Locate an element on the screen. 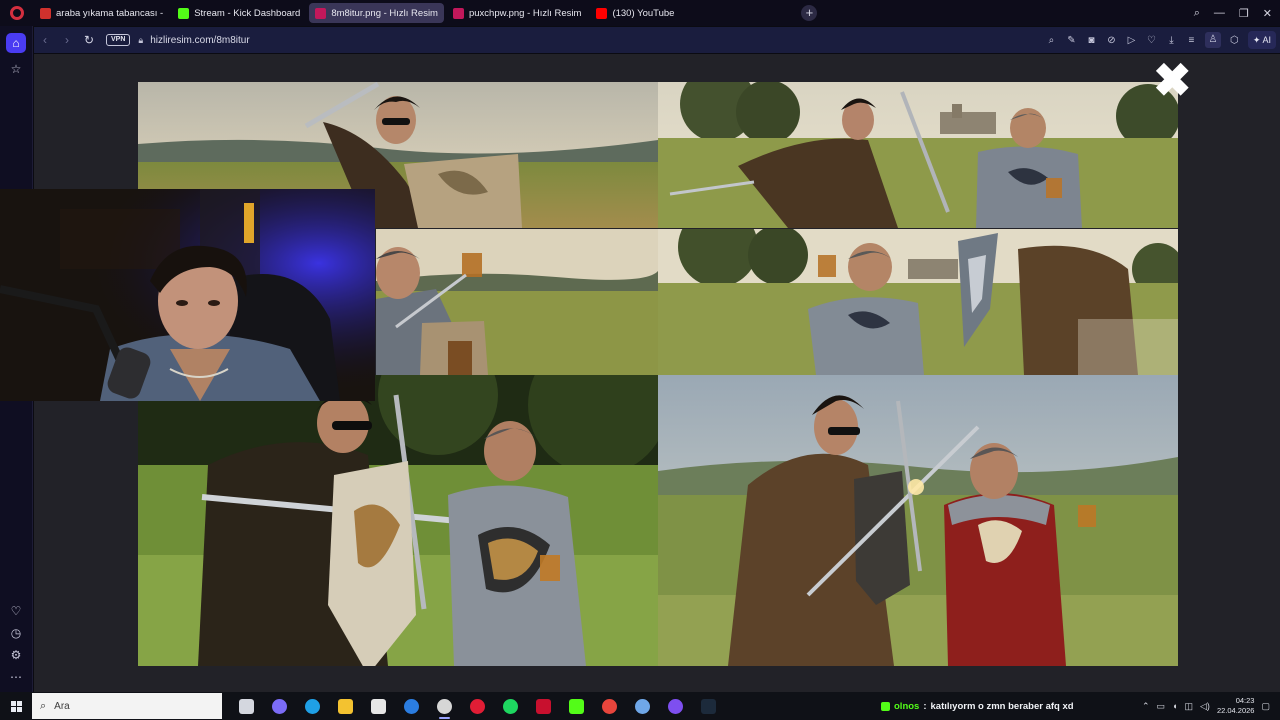  ai-sparkle-icon: ✦ is located at coordinates (1256, 40).